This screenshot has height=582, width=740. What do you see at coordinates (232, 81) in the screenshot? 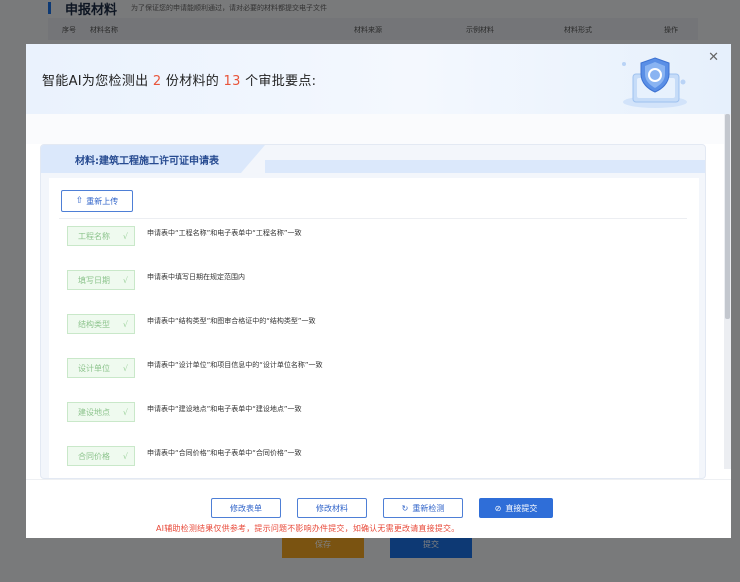
I see `point-count: 13` at bounding box center [232, 81].